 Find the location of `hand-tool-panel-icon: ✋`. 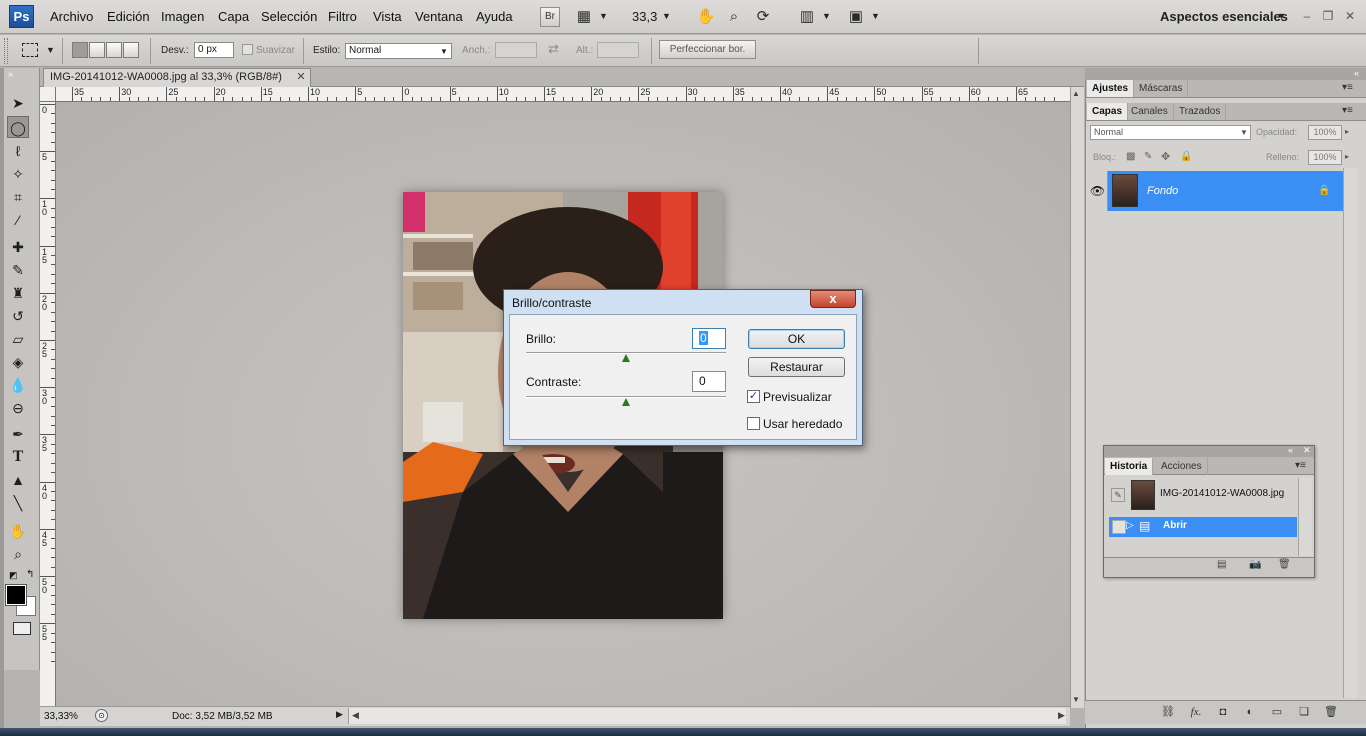

hand-tool-panel-icon: ✋ is located at coordinates (18, 531).